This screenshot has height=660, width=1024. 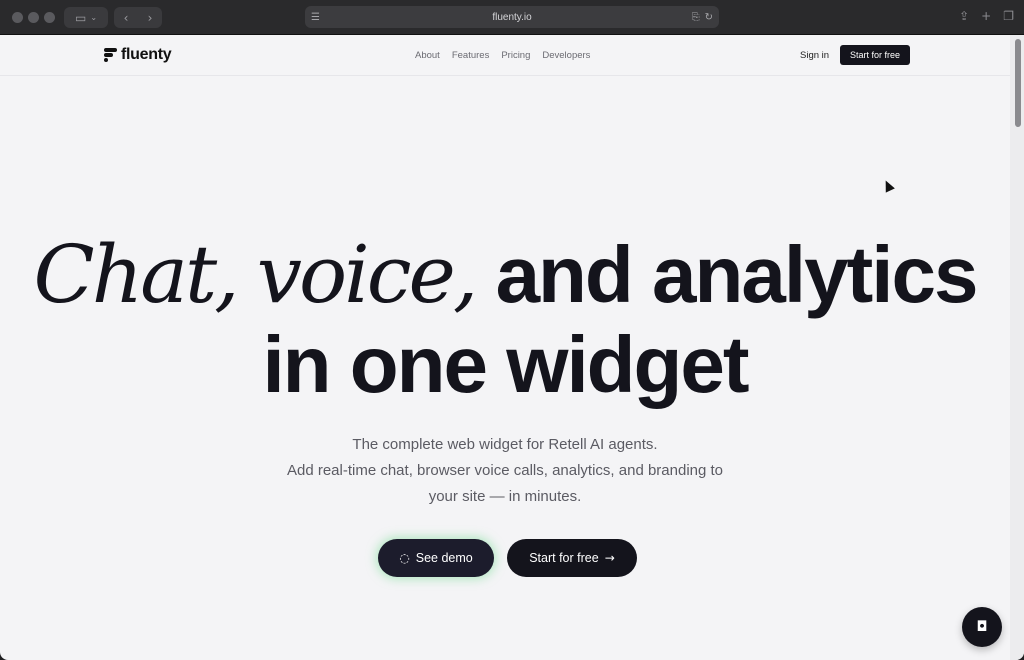 What do you see at coordinates (888, 185) in the screenshot?
I see `mouse-cursor-icon` at bounding box center [888, 185].